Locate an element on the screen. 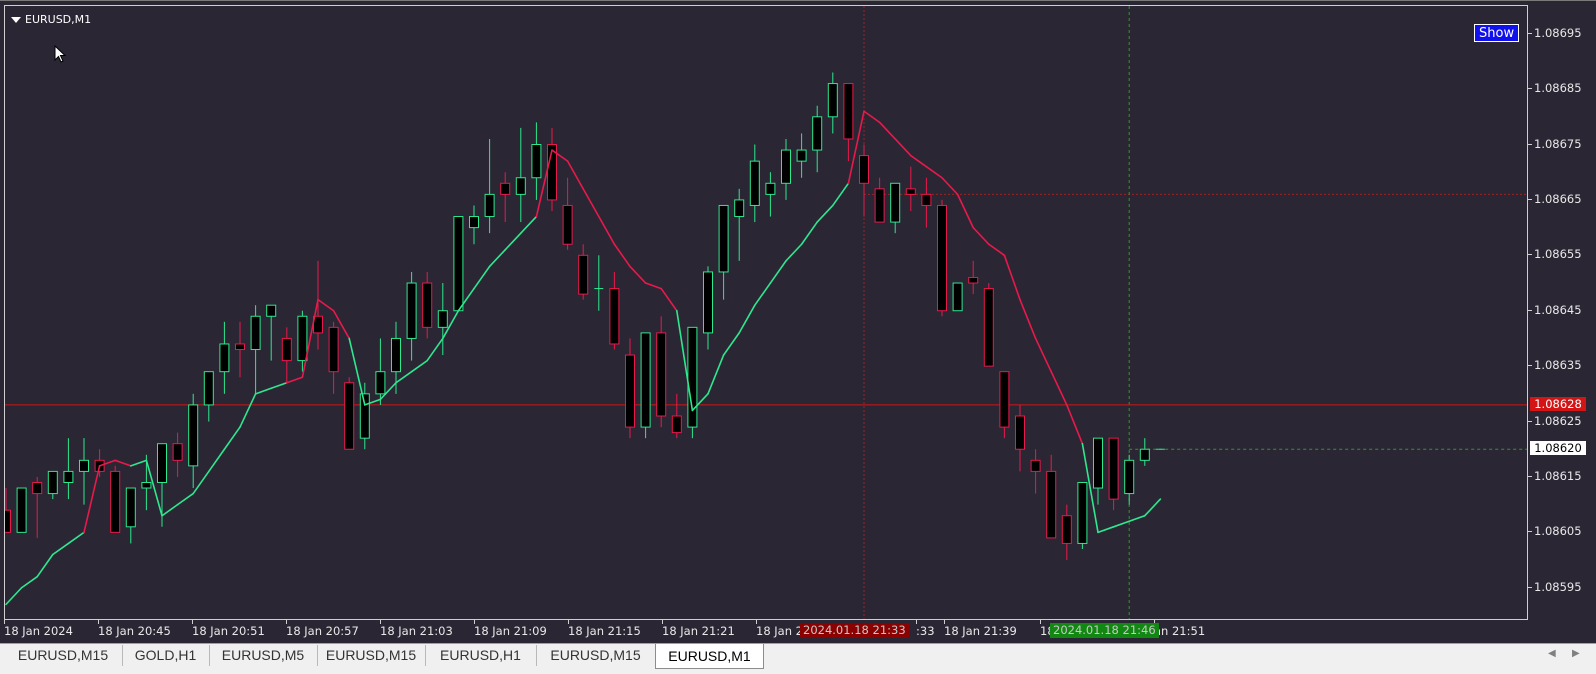 This screenshot has height=674, width=1596. price-tick-label: 1.08615 is located at coordinates (1555, 475).